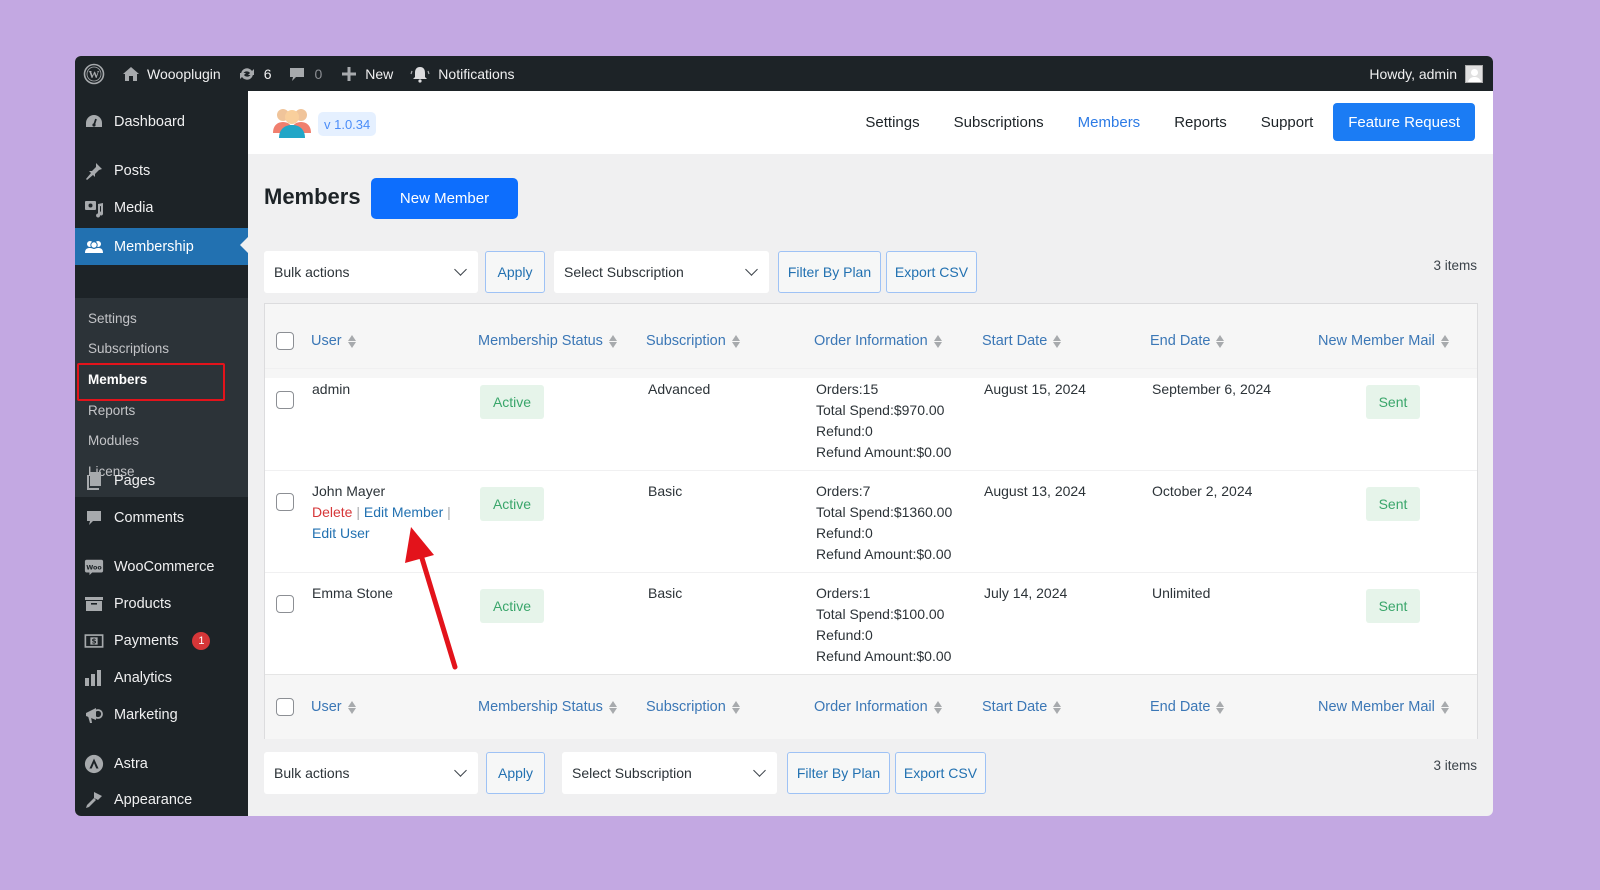 This screenshot has width=1600, height=890. What do you see at coordinates (128, 348) in the screenshot?
I see `submenu-item-subscriptions: Subscriptions` at bounding box center [128, 348].